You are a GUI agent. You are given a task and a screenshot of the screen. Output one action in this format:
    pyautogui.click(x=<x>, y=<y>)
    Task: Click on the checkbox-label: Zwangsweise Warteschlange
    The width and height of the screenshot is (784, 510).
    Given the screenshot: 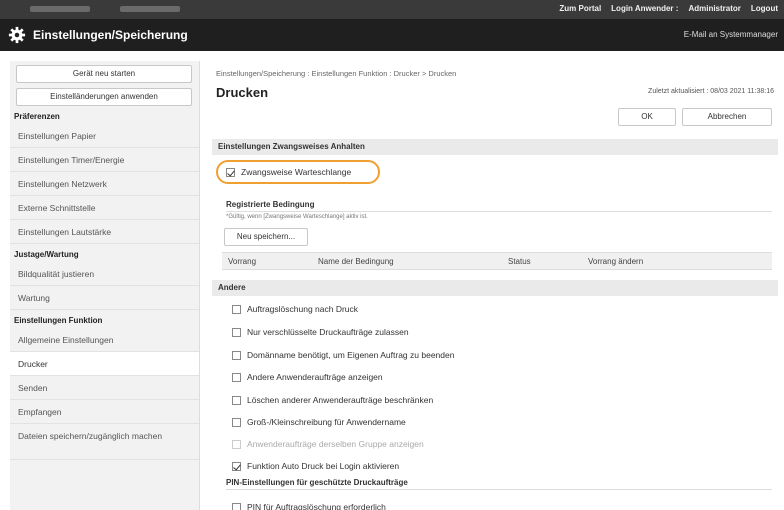 What is the action you would take?
    pyautogui.click(x=296, y=172)
    